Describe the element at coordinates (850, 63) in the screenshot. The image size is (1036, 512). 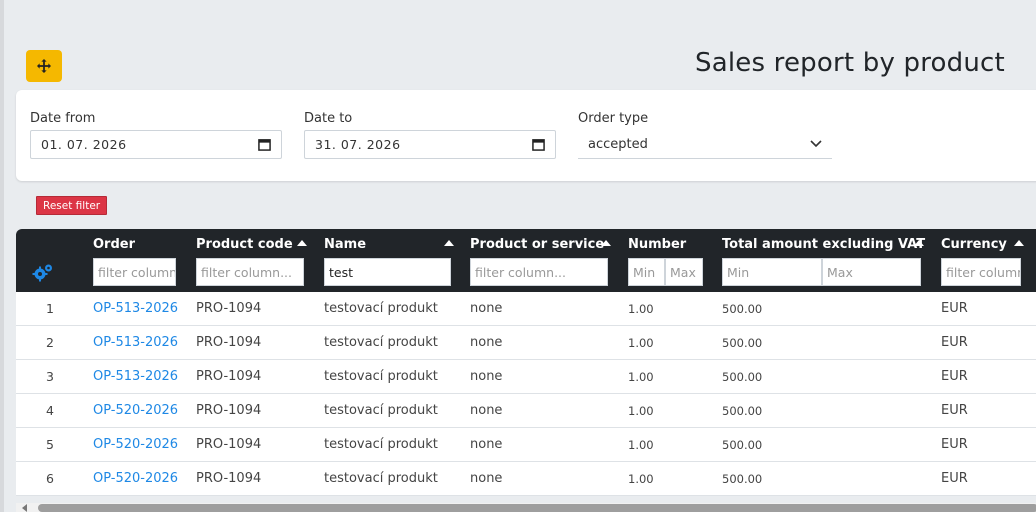
I see `page-title: Sales report by product` at that location.